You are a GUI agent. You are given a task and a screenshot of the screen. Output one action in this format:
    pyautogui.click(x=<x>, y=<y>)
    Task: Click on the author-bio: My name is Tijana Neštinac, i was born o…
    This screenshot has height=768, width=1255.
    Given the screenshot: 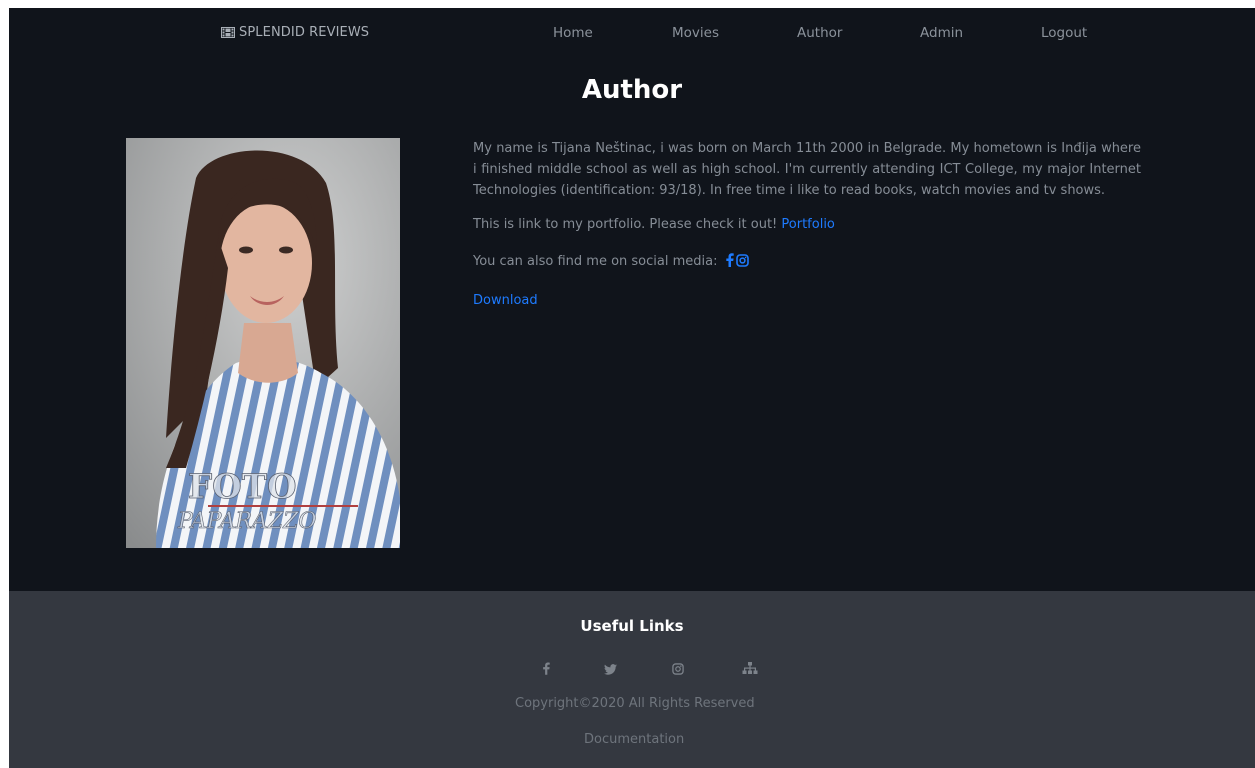 What is the action you would take?
    pyautogui.click(x=807, y=169)
    